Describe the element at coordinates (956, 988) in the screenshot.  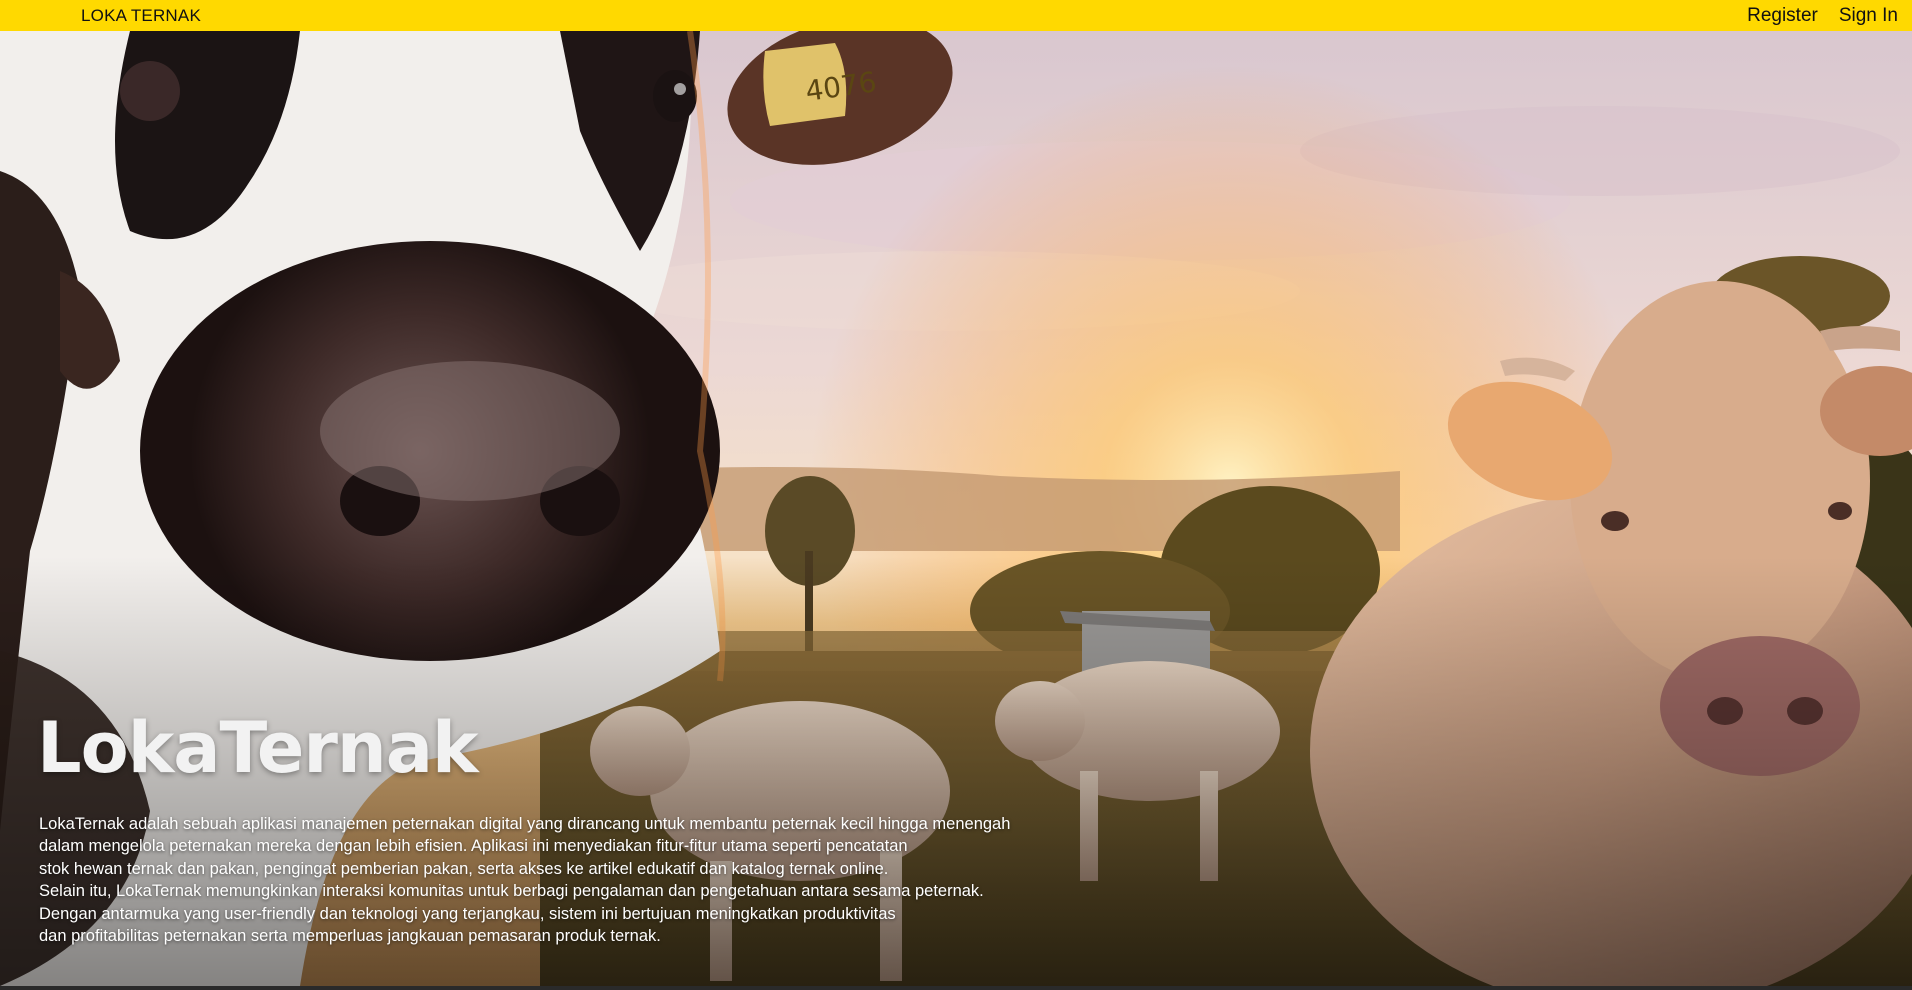
I see `bottom-edge` at that location.